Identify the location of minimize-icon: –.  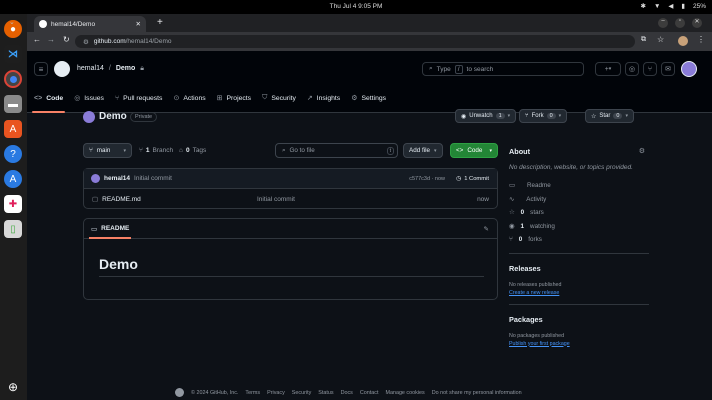
(663, 23).